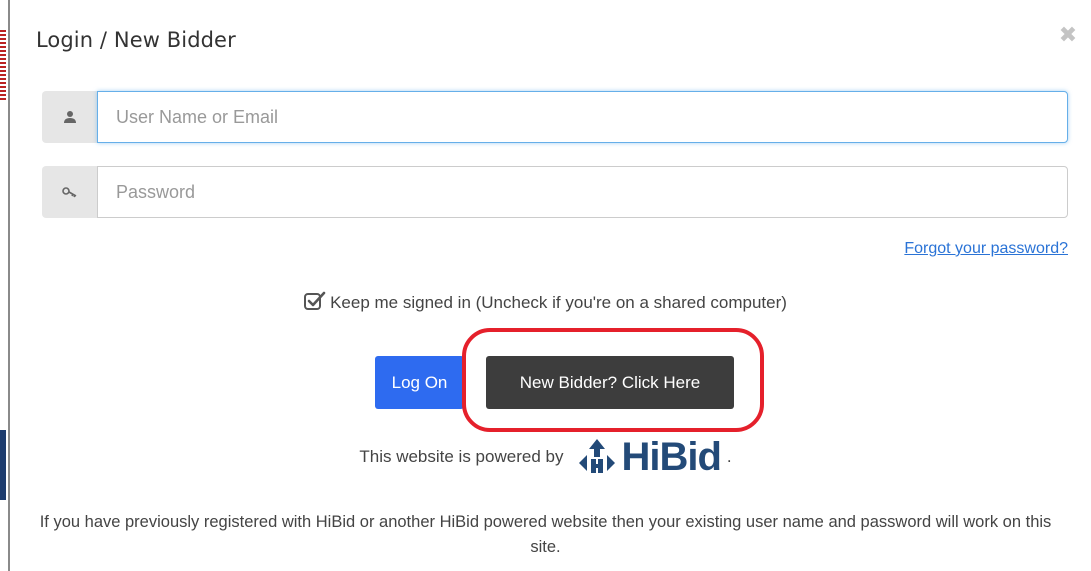 This screenshot has height=571, width=1091. I want to click on new-bidder-button: New Bidder? Click Here, so click(610, 382).